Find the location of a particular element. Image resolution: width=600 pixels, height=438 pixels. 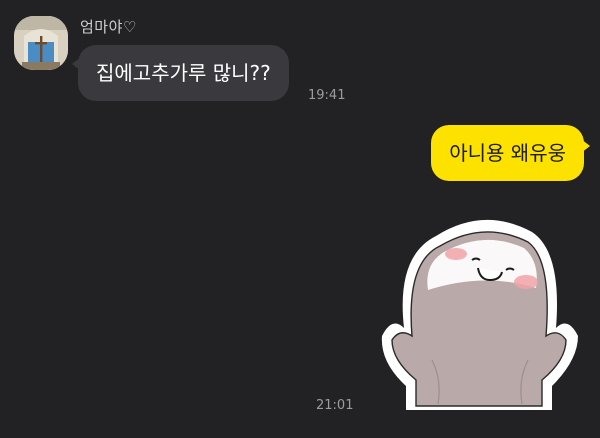

outgoing-message-bubble: 아니용 왜유웅 is located at coordinates (510, 153).